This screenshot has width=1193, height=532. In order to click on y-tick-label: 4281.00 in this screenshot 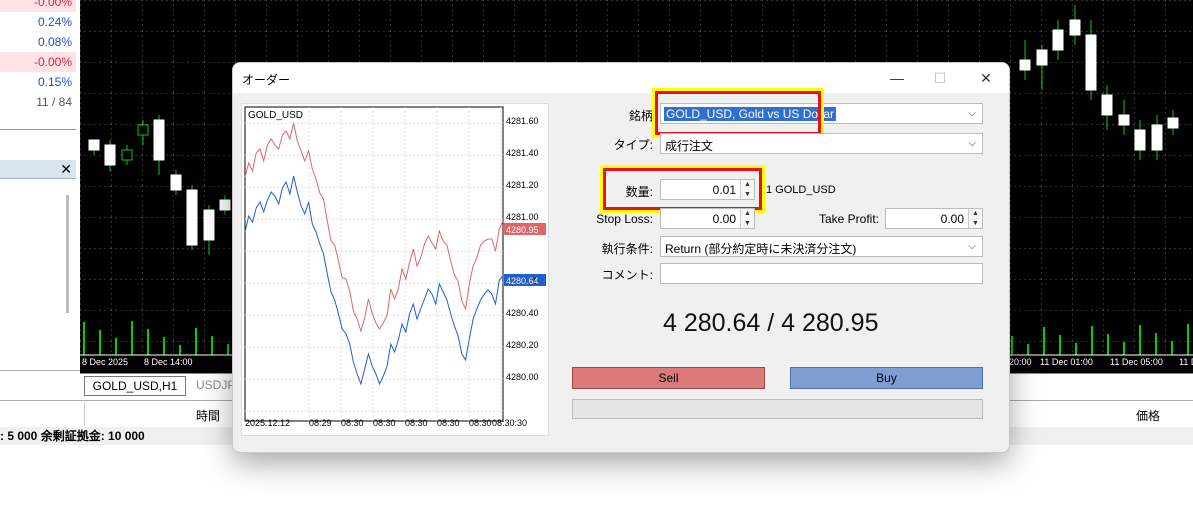, I will do `click(522, 217)`.